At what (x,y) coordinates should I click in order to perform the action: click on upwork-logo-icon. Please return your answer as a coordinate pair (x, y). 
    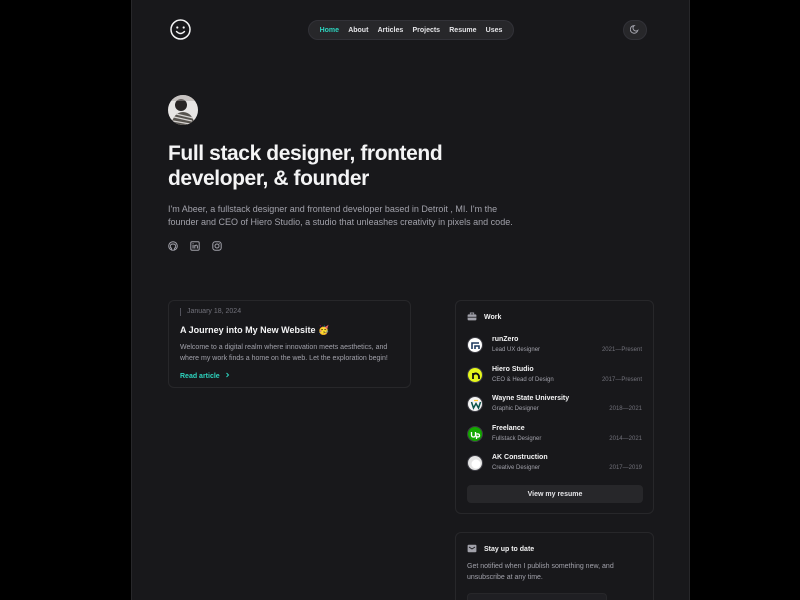
    Looking at the image, I should click on (475, 433).